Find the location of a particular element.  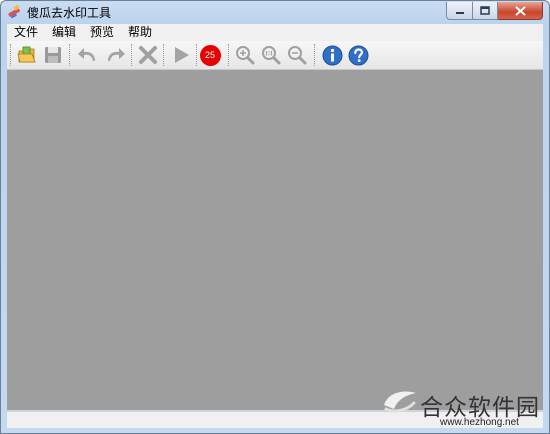

zoom-actual-icon is located at coordinates (271, 55).